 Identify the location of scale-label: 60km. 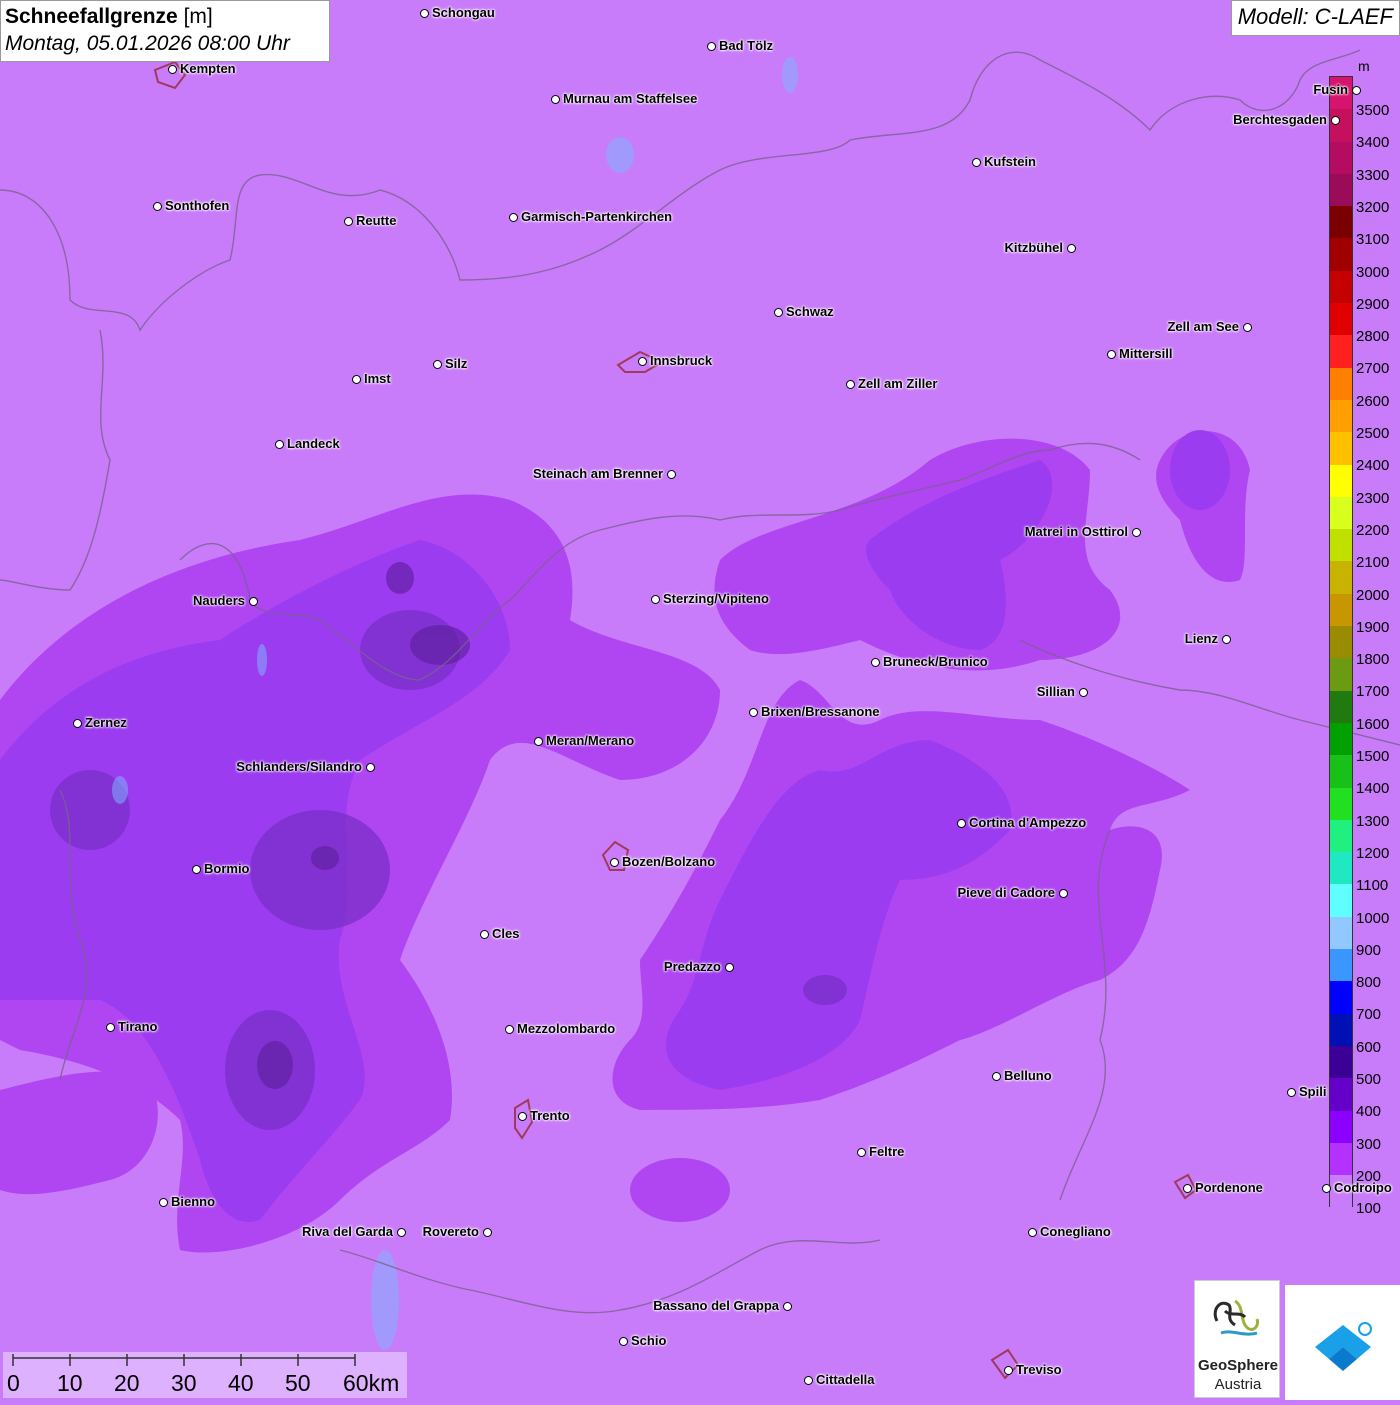
(371, 1383).